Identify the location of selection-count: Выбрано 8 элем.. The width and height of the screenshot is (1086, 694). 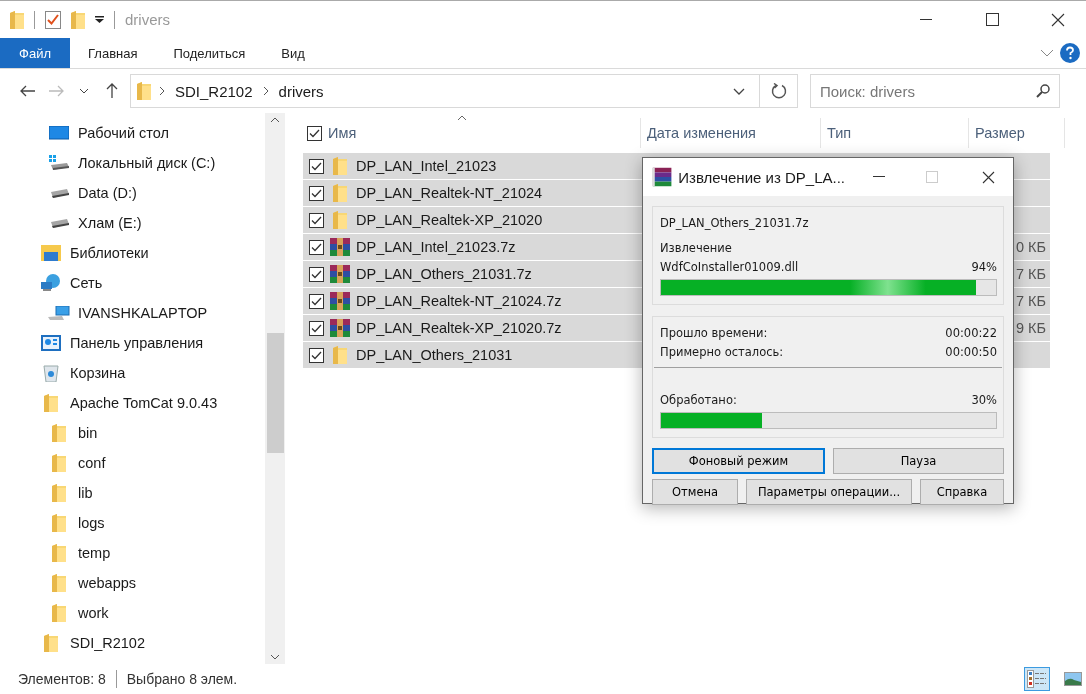
(182, 679).